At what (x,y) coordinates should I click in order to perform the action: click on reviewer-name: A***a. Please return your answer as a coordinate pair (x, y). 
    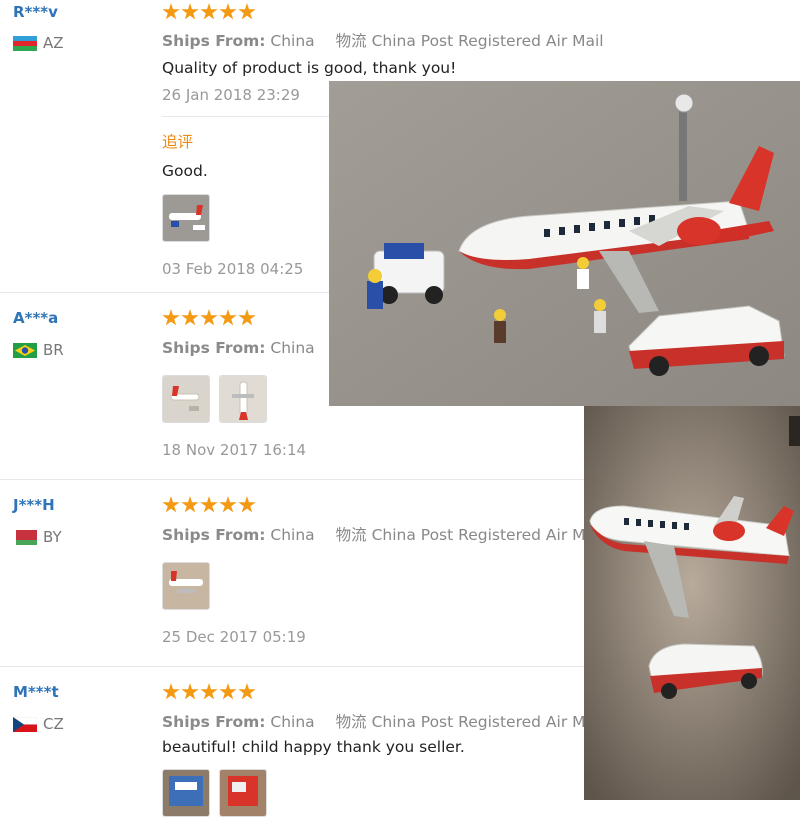
    Looking at the image, I should click on (35, 318).